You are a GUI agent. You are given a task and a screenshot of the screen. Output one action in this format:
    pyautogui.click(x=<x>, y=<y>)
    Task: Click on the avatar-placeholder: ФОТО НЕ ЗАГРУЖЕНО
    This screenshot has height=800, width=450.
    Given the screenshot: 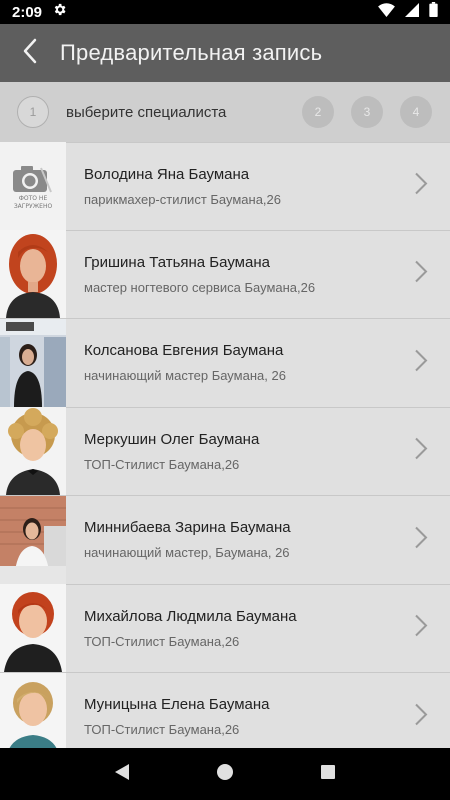 What is the action you would take?
    pyautogui.click(x=33, y=186)
    